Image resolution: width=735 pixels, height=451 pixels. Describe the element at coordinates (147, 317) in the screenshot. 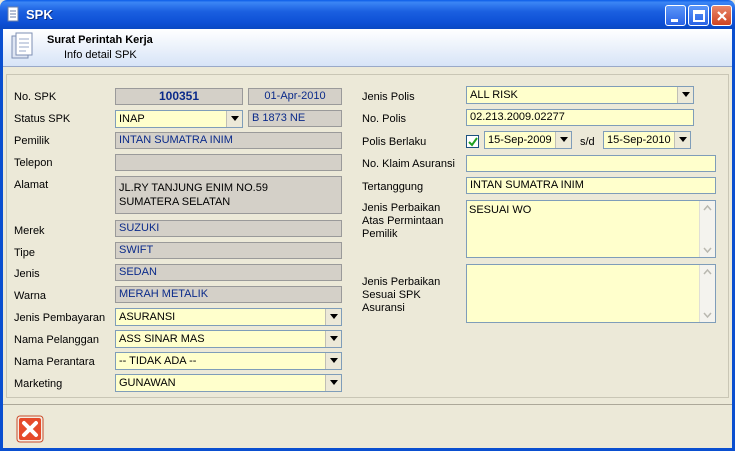

I see `pembayaran-value: ASURANSI` at that location.